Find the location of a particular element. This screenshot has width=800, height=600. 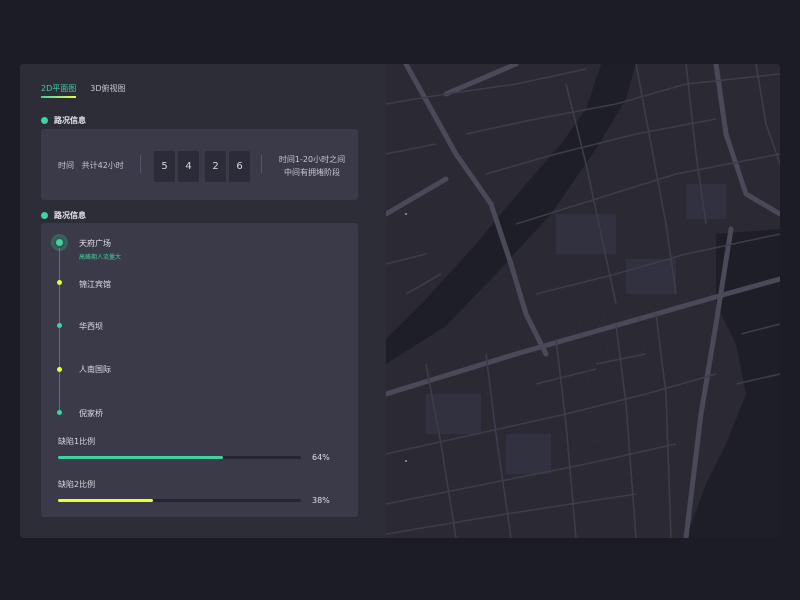

time-digit: 6 is located at coordinates (239, 166).